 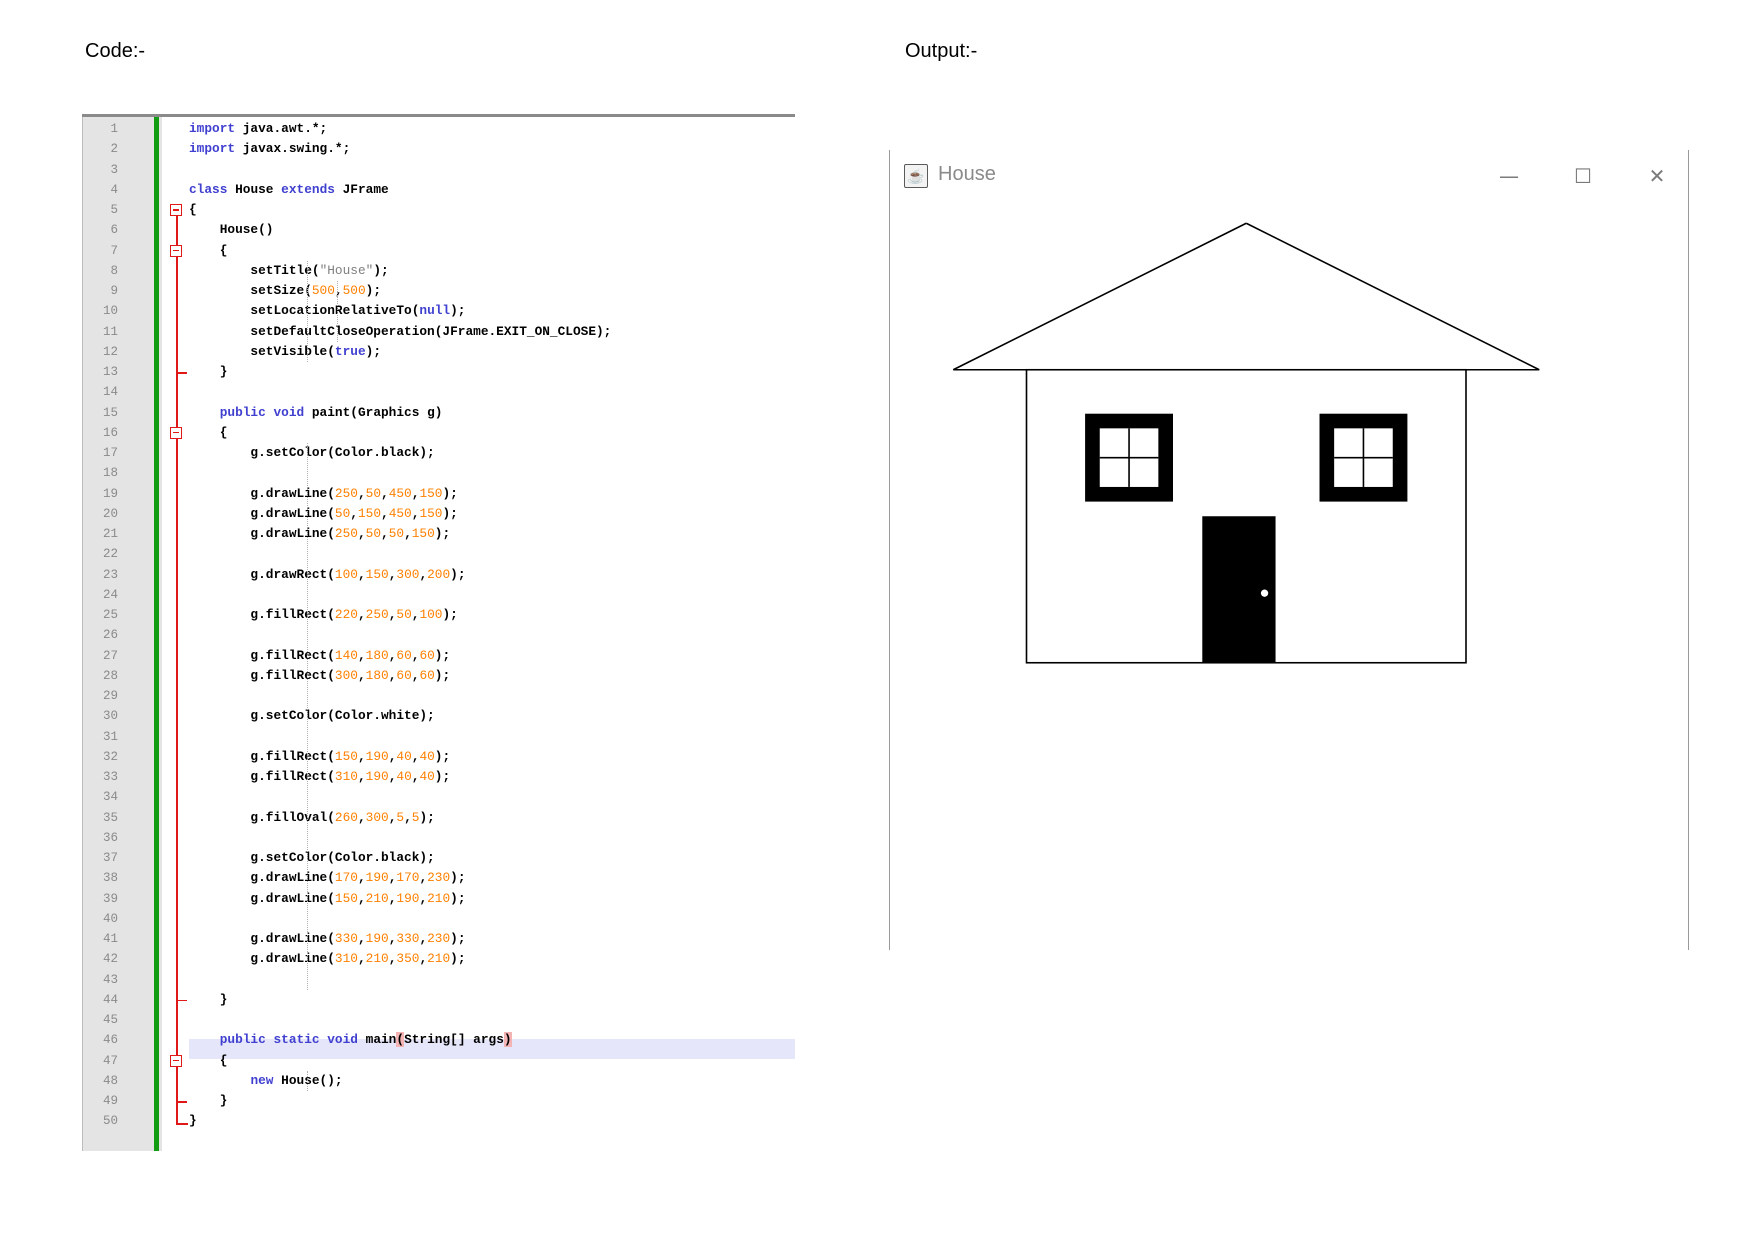 I want to click on code-text: setTitle("House");, so click(x=288, y=271).